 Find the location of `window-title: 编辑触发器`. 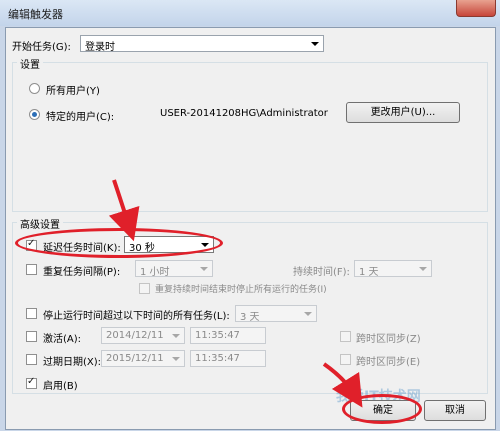

window-title: 编辑触发器 is located at coordinates (35, 14).